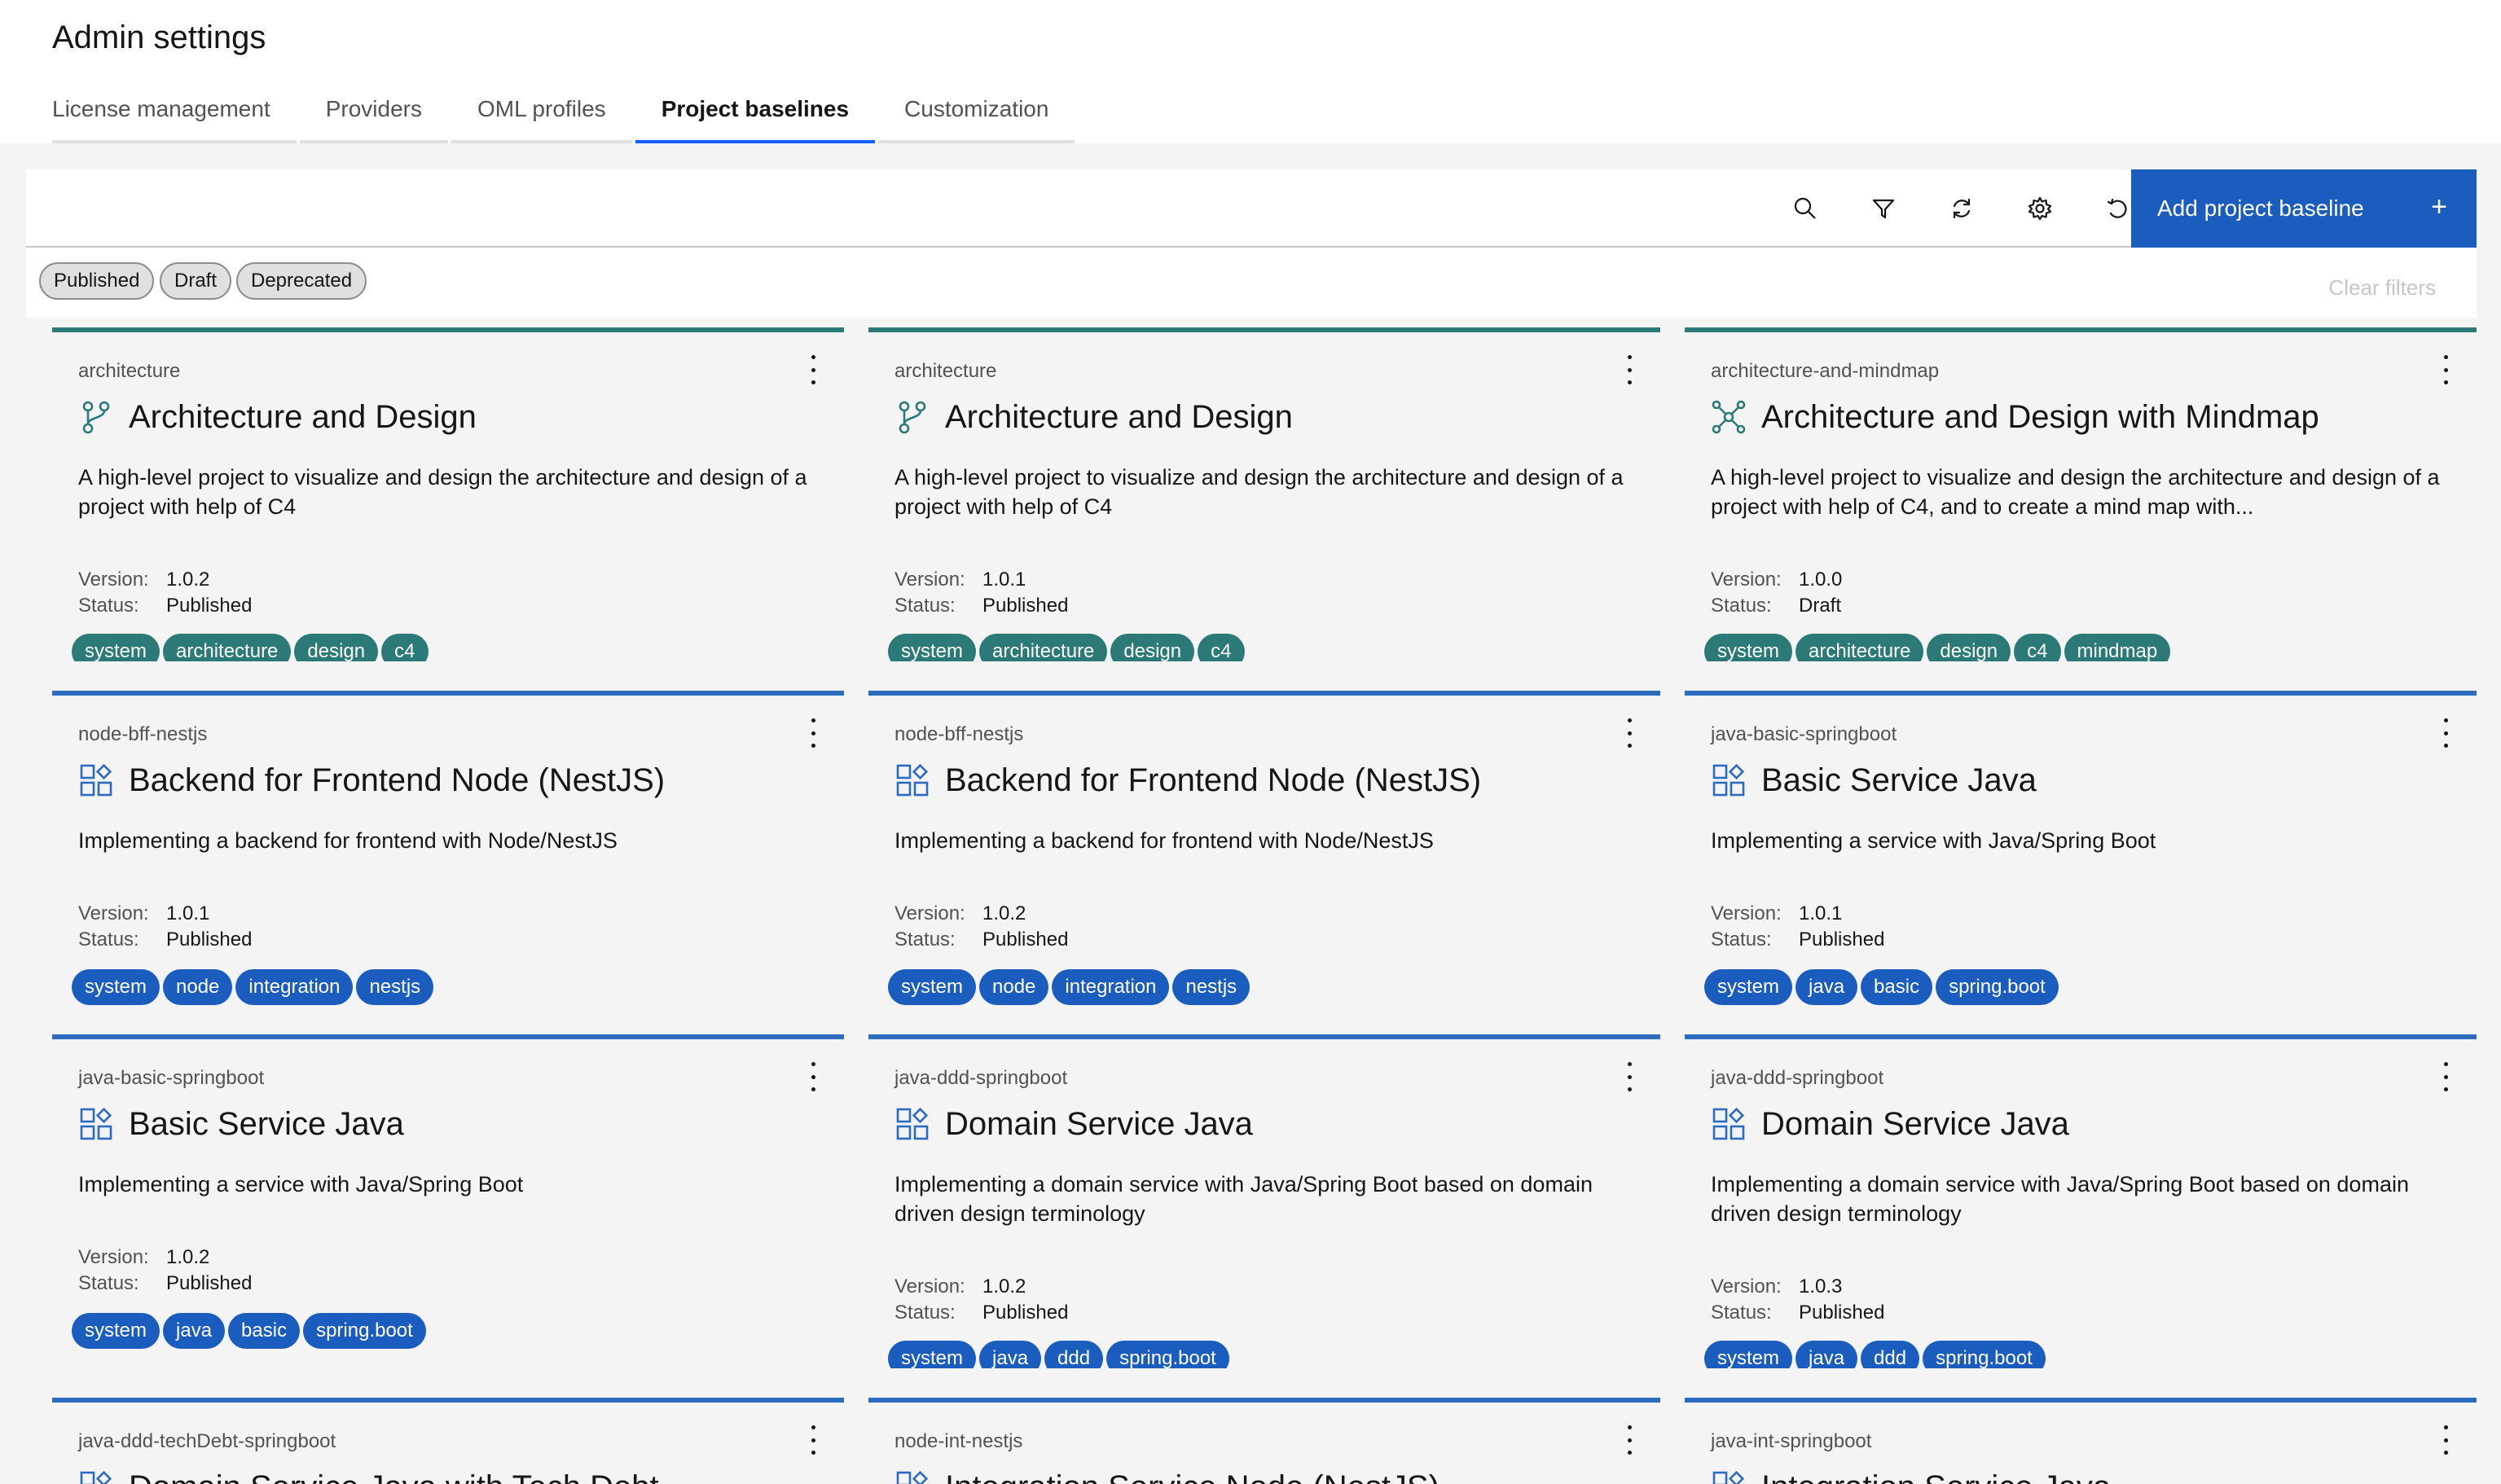 This screenshot has width=2501, height=1484. Describe the element at coordinates (2117, 647) in the screenshot. I see `tag: mindmap` at that location.